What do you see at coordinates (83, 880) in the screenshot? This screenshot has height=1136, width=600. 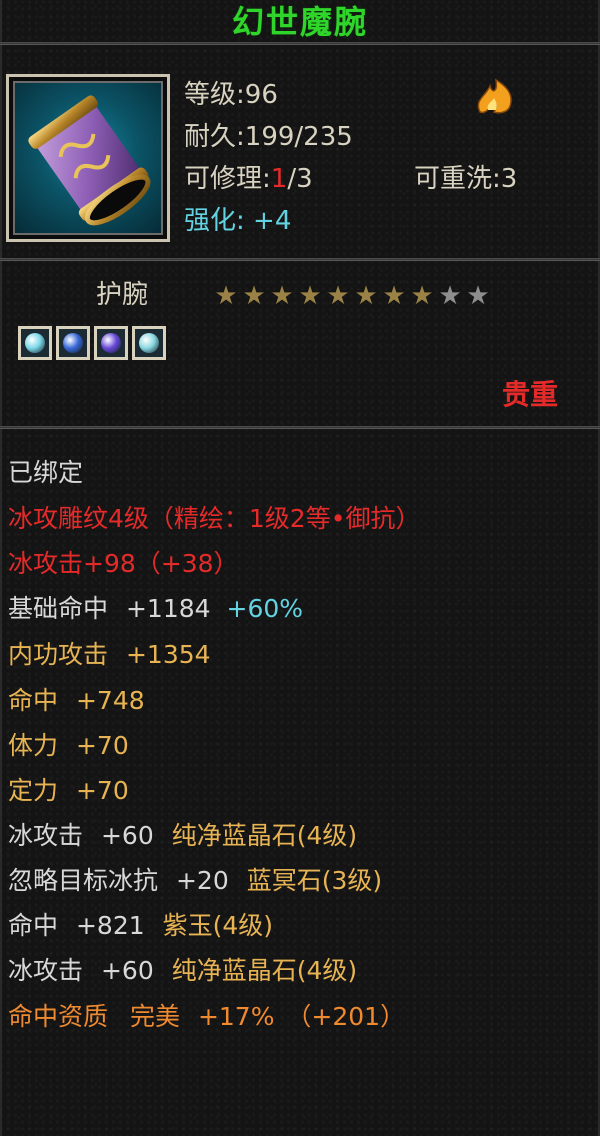 I see `gem-bonus-stat: 忽略目标冰抗` at bounding box center [83, 880].